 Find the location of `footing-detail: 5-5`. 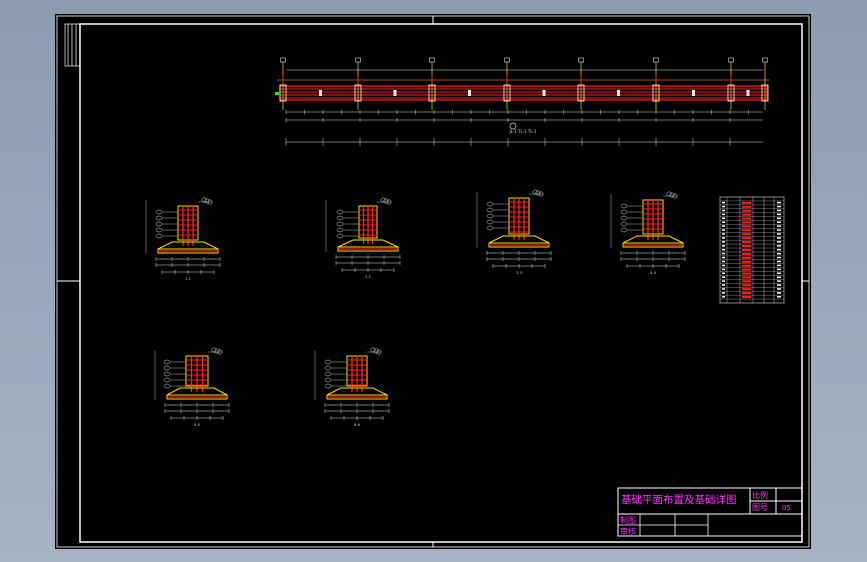

footing-detail: 5-5 is located at coordinates (192, 387).